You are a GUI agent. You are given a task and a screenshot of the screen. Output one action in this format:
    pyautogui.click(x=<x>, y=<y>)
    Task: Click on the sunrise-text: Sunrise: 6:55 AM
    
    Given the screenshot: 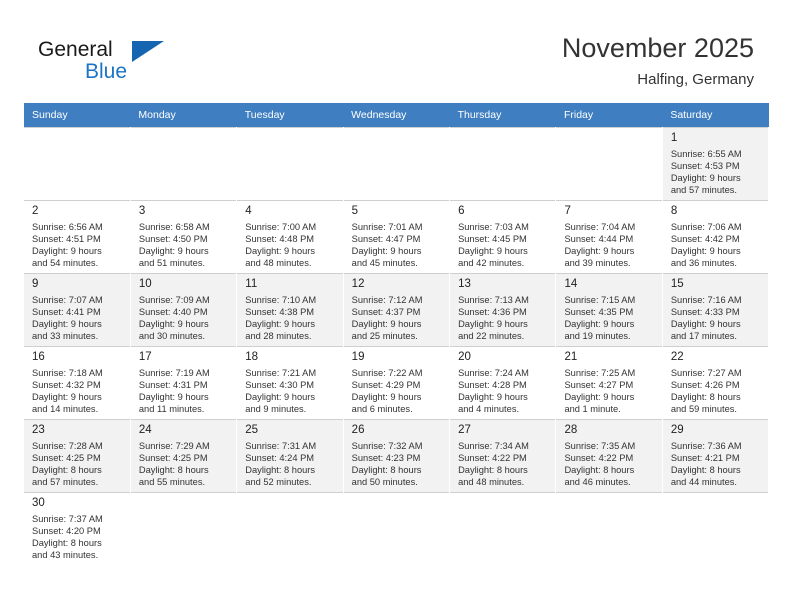 What is the action you would take?
    pyautogui.click(x=706, y=154)
    